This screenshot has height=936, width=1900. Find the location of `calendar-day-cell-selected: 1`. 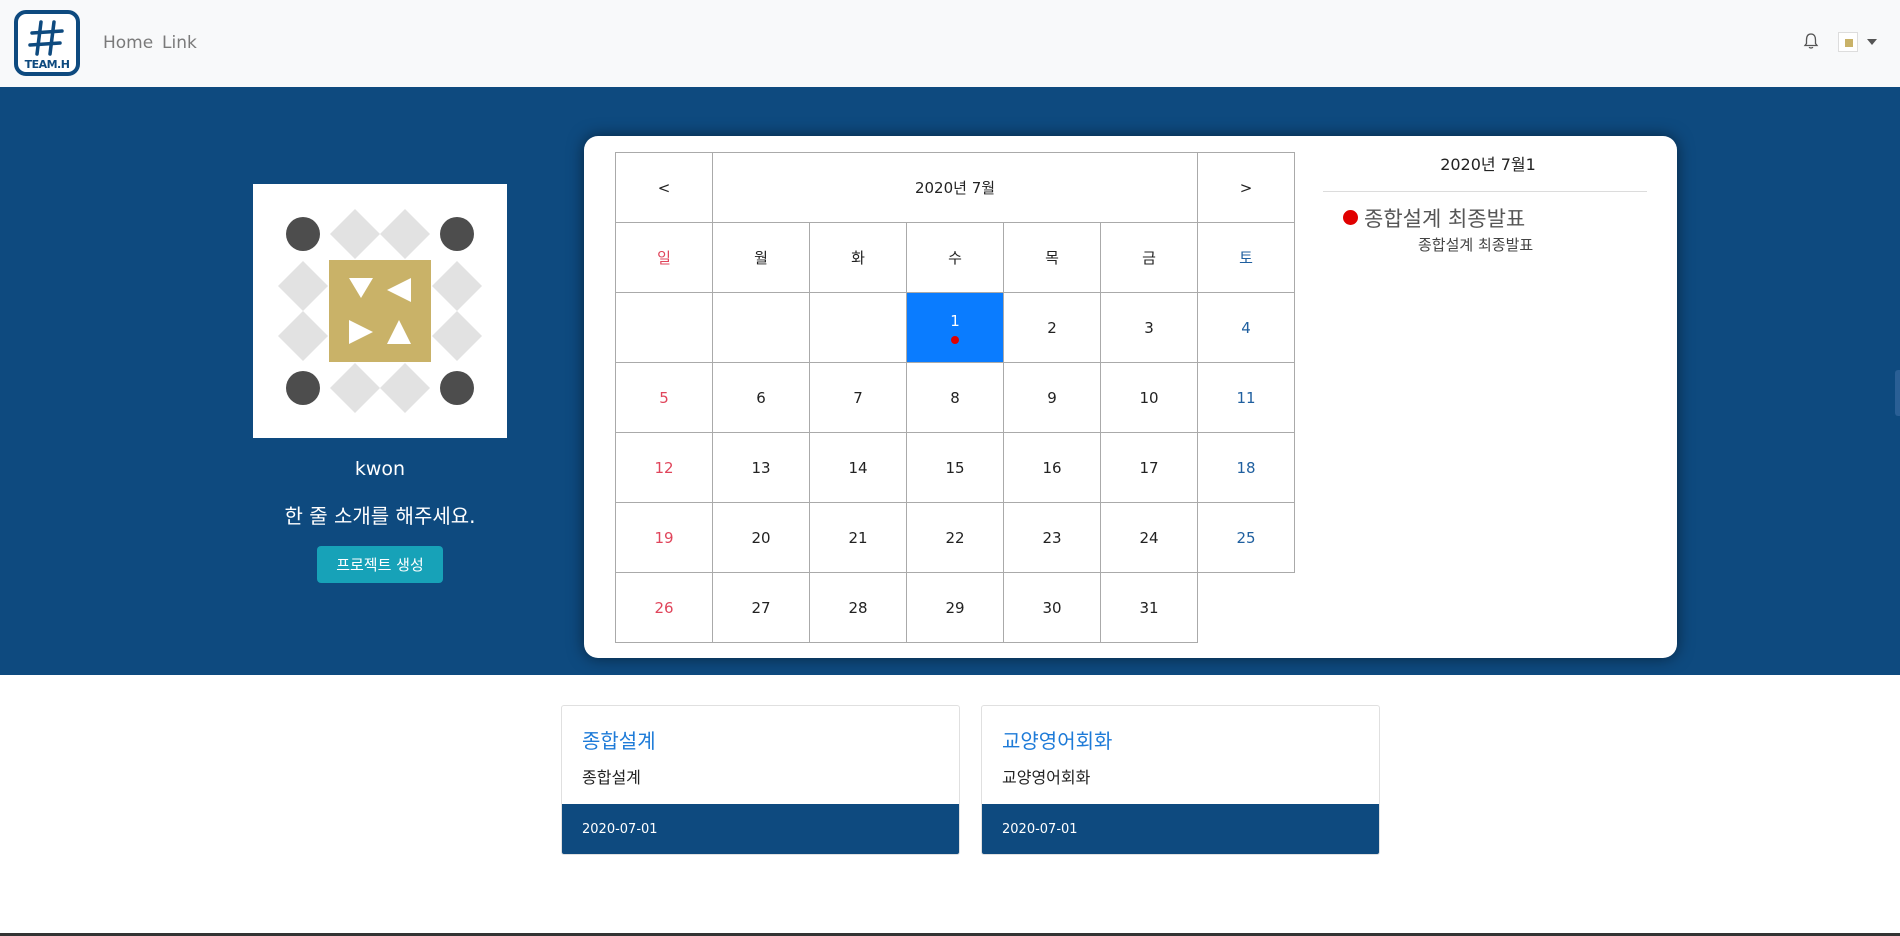

calendar-day-cell-selected: 1 is located at coordinates (955, 327).